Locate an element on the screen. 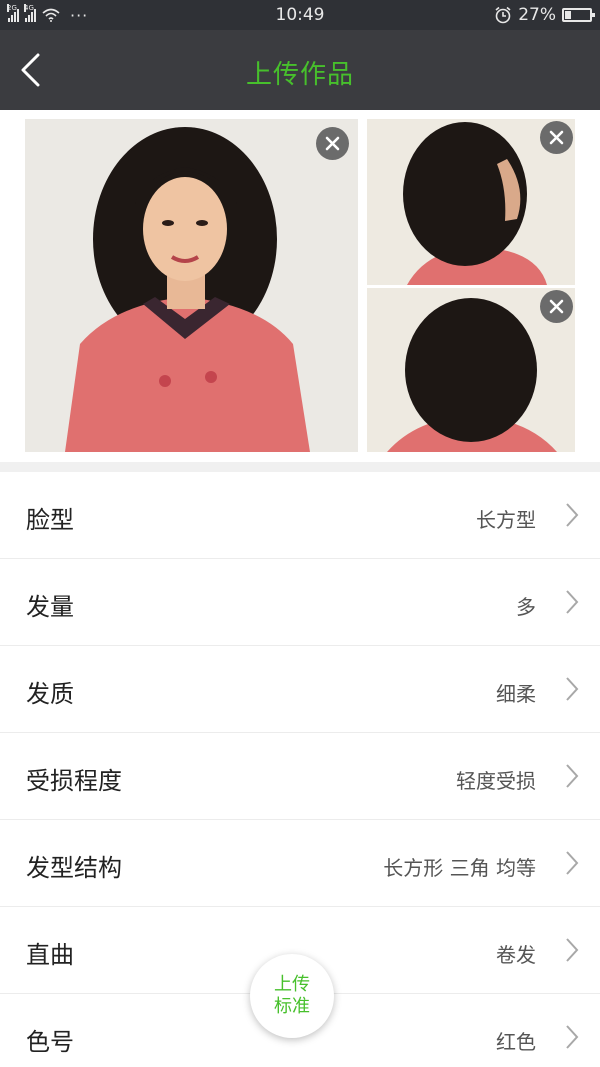 The image size is (600, 1067). battery-level is located at coordinates (568, 15).